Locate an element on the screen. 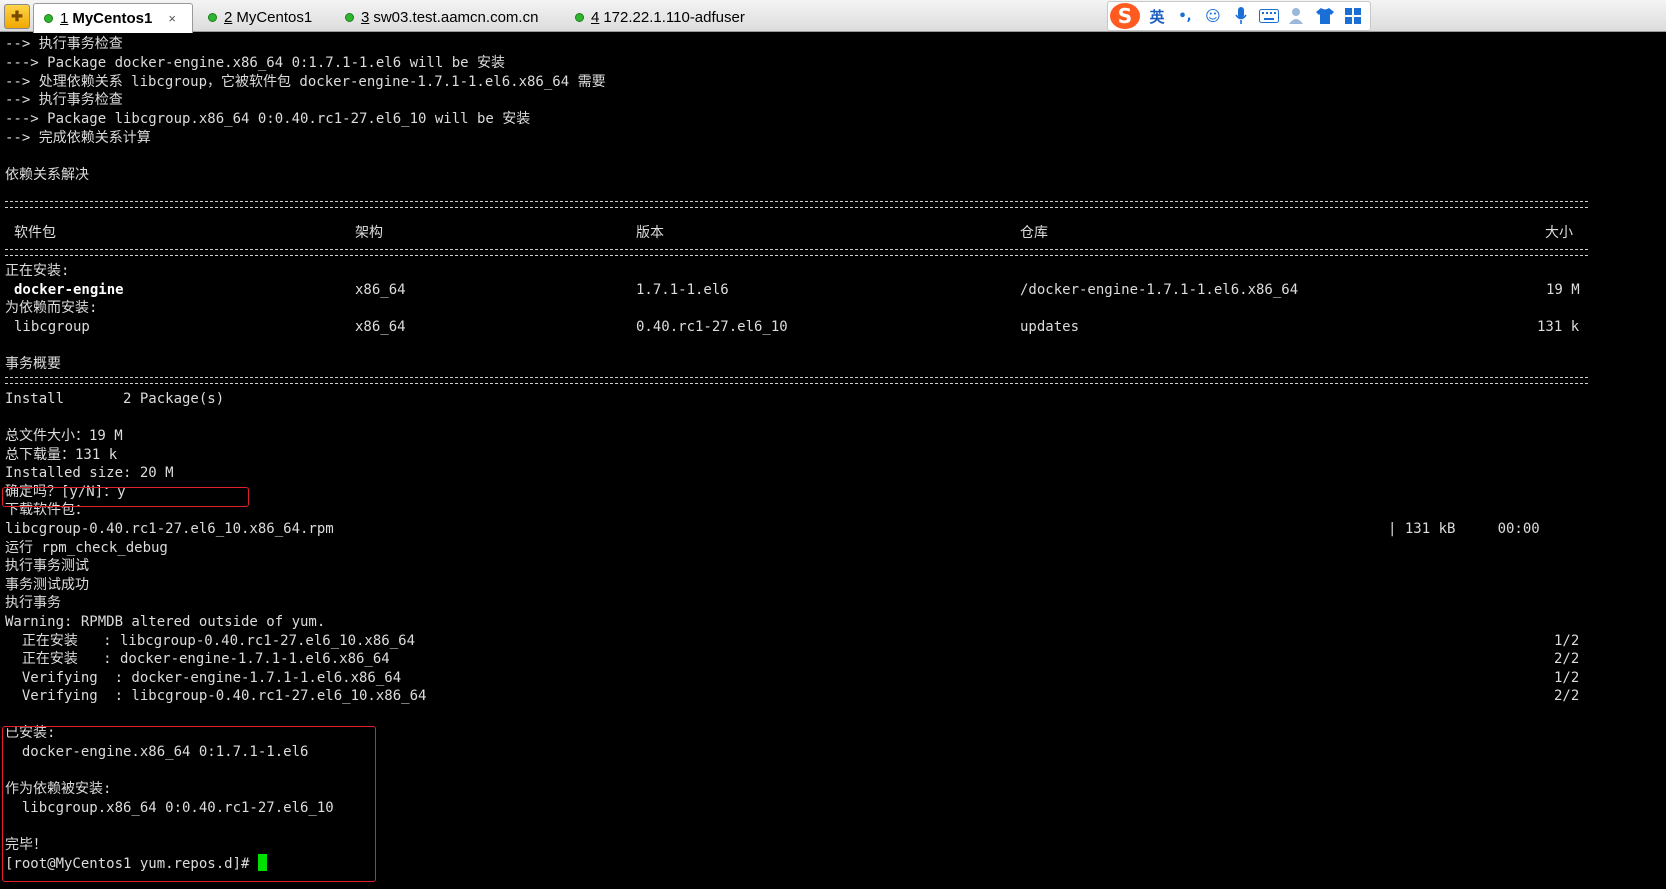 Image resolution: width=1666 pixels, height=889 pixels. tab-sw03: 3 sw03.test.aamcn.com.cn is located at coordinates (441, 17).